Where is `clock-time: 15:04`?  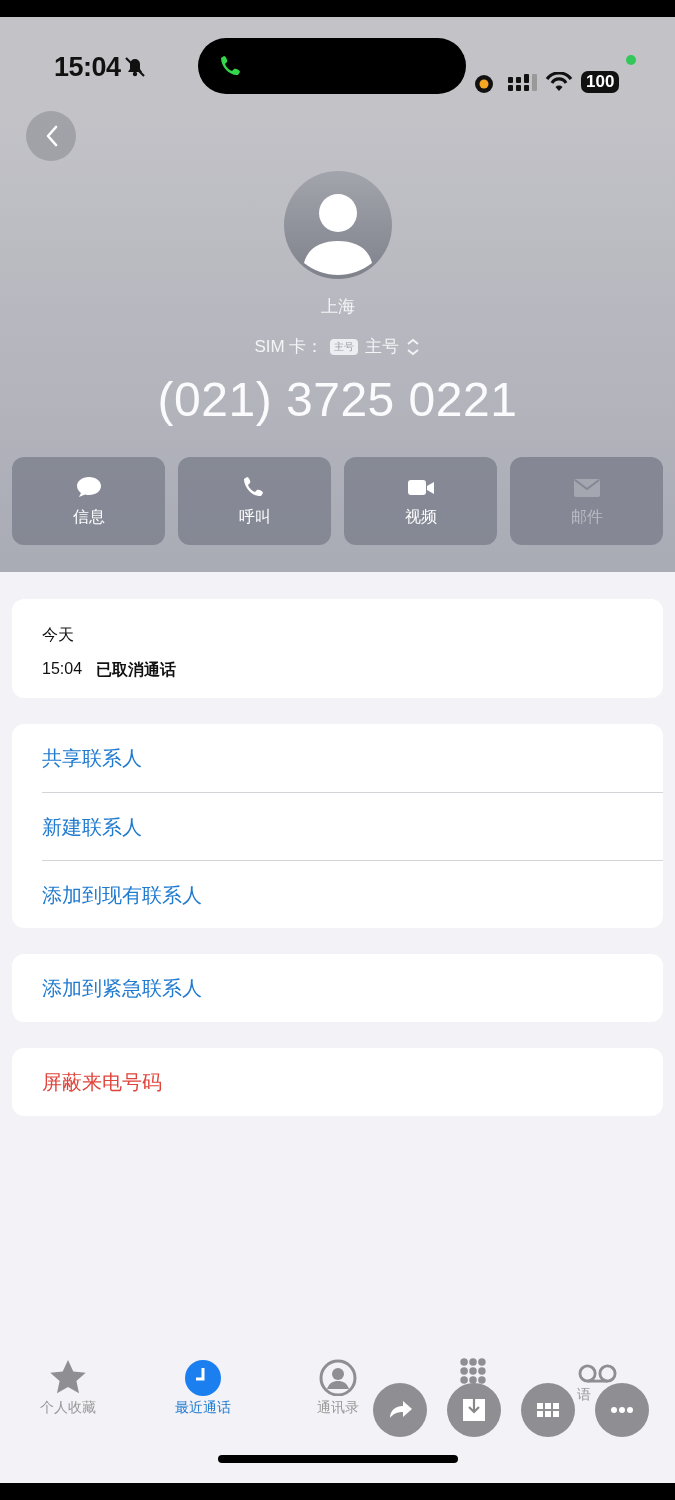 clock-time: 15:04 is located at coordinates (87, 67).